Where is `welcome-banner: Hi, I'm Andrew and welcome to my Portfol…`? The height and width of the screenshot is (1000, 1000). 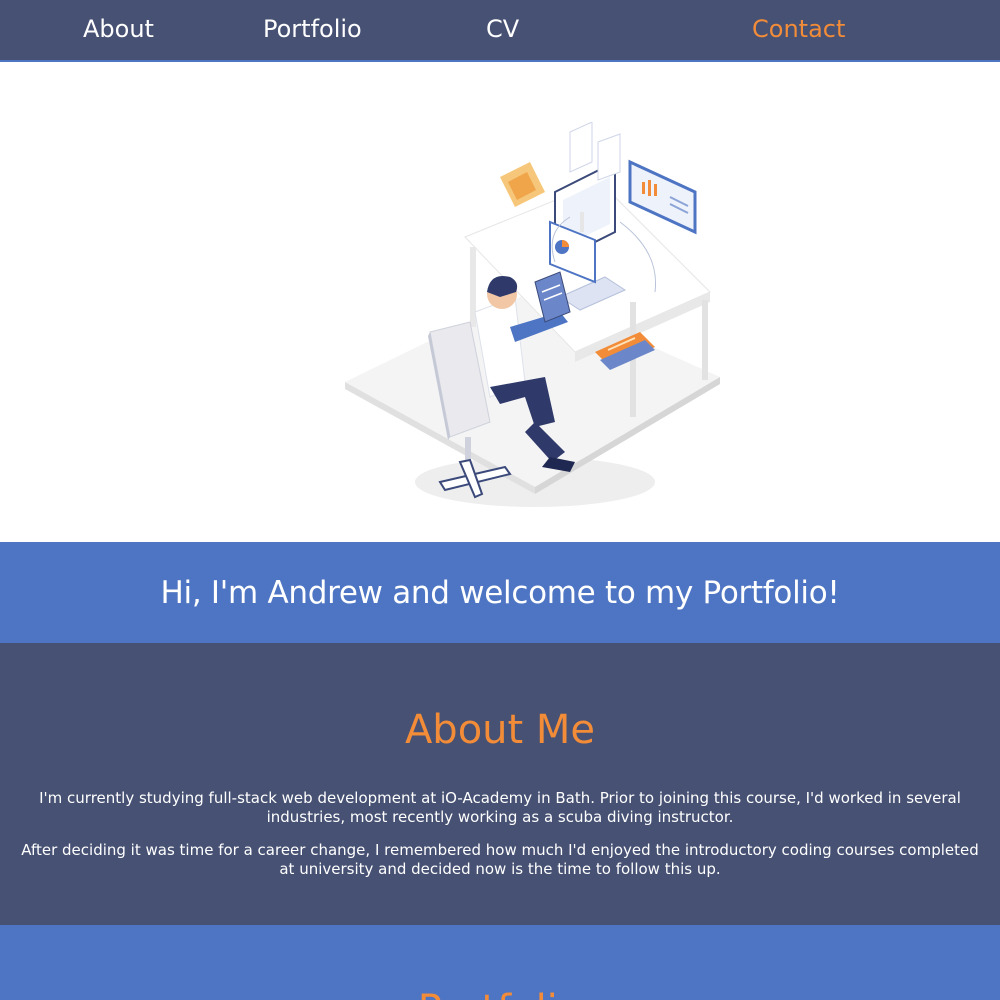
welcome-banner: Hi, I'm Andrew and welcome to my Portfol… is located at coordinates (500, 592).